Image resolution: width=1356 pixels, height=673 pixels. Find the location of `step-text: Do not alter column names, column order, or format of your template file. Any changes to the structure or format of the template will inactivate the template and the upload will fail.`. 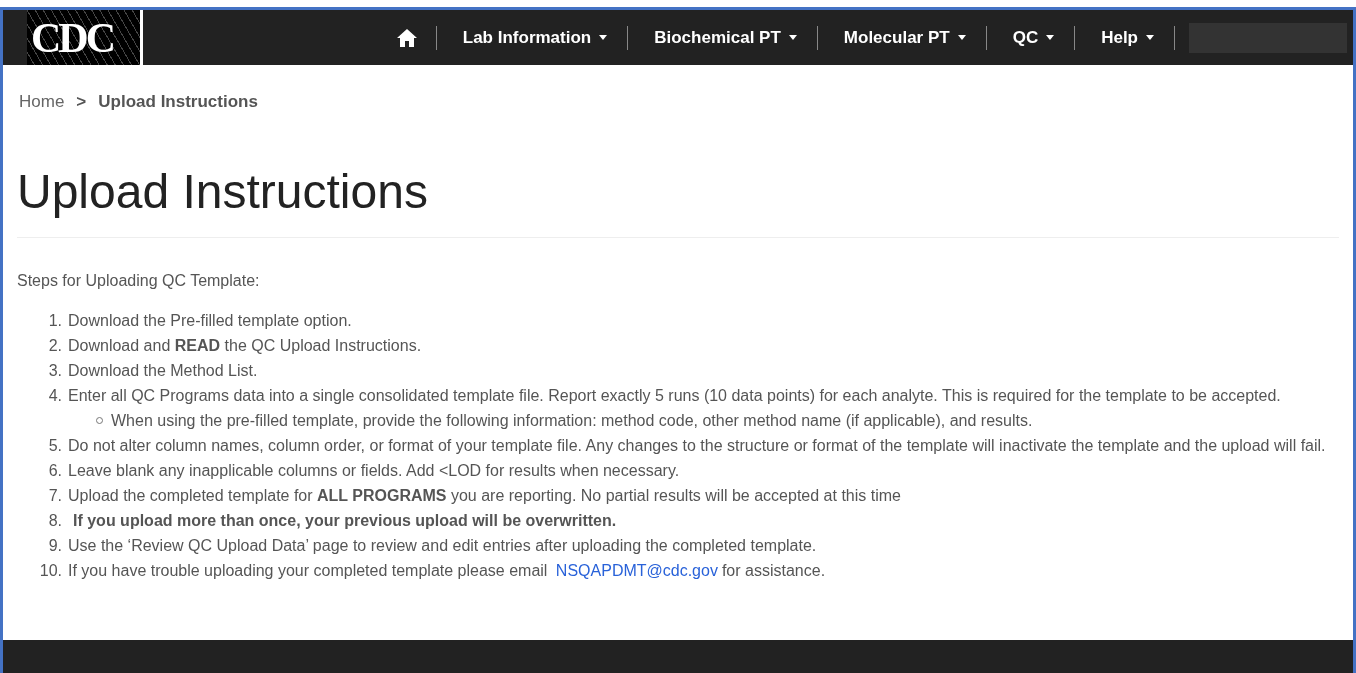

step-text: Do not alter column names, column order, or format of your template file. Any changes to the structure or format of the template will inactivate the template and the upload will fail. is located at coordinates (697, 445).